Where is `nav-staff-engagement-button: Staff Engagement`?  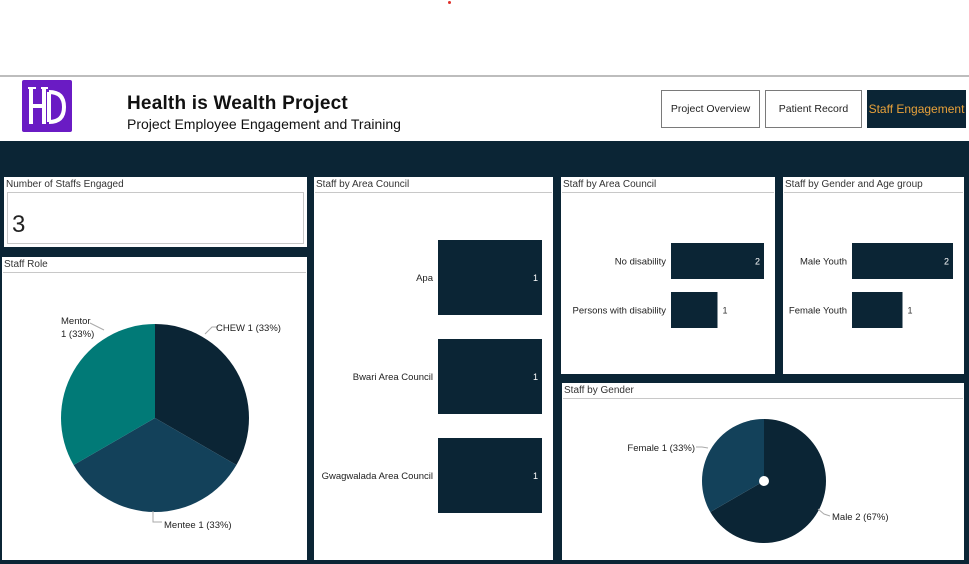
nav-staff-engagement-button: Staff Engagement is located at coordinates (916, 109).